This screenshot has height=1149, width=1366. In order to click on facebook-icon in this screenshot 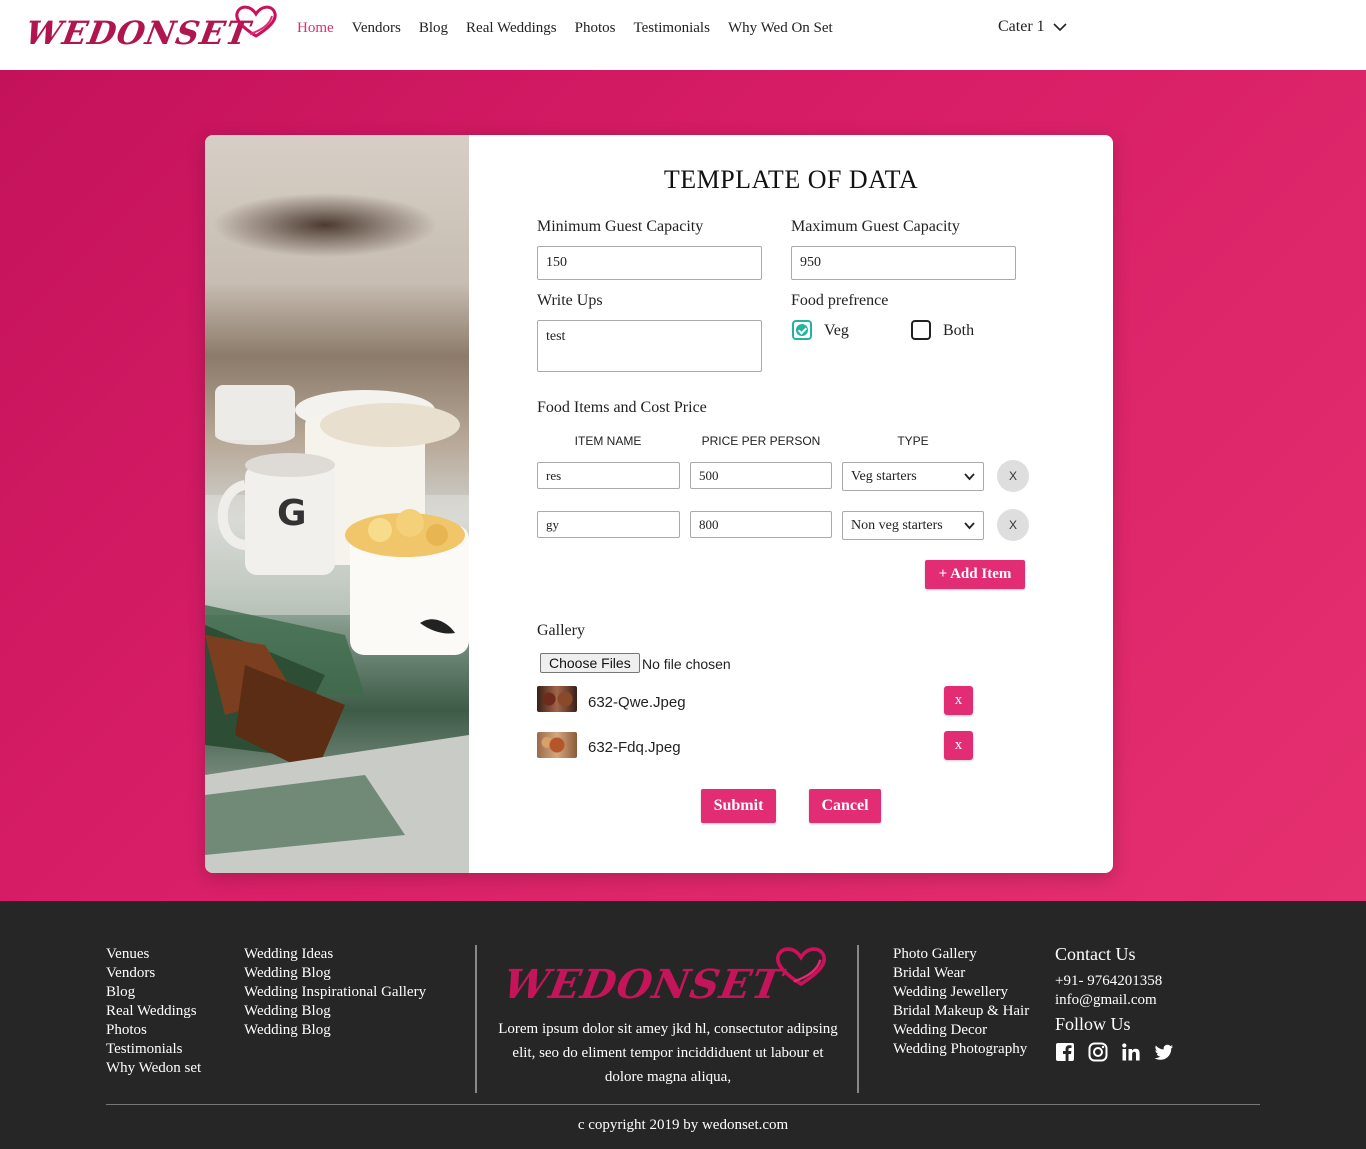, I will do `click(1065, 1052)`.